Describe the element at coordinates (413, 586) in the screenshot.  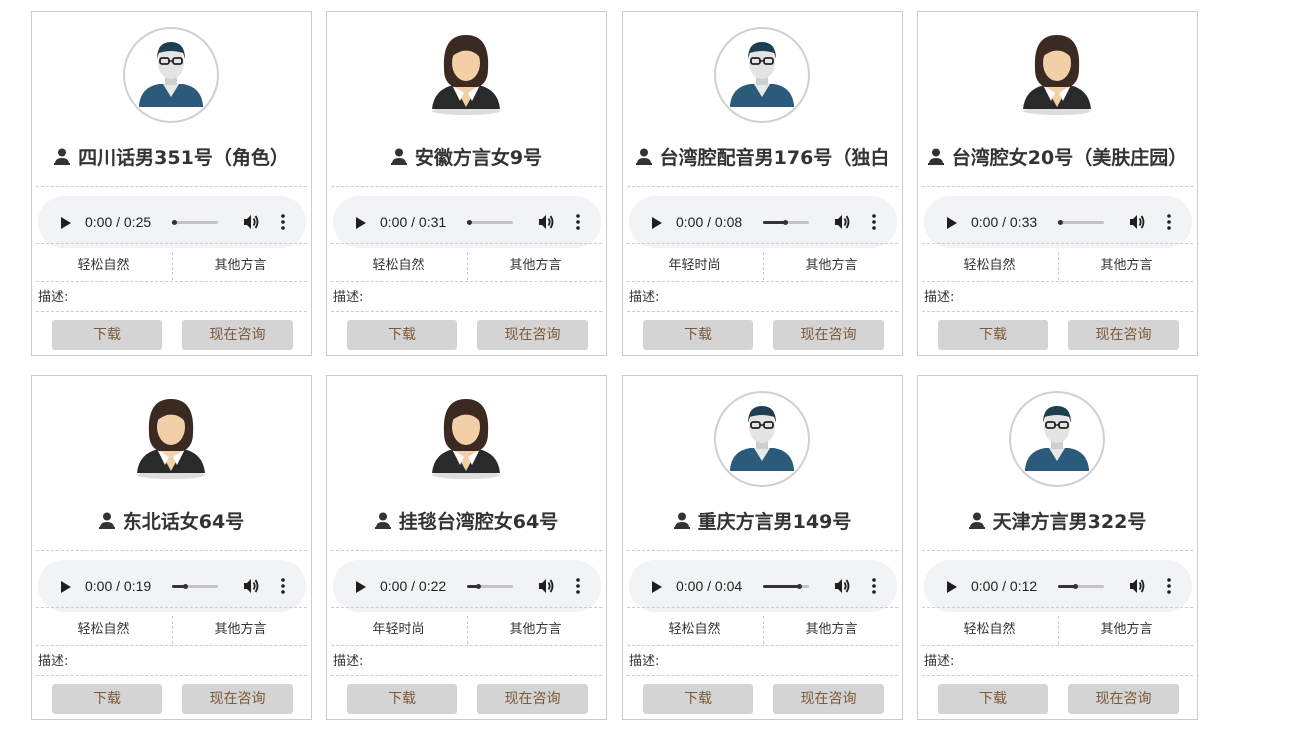
I see `audio-time: 0:00 / 0:22` at that location.